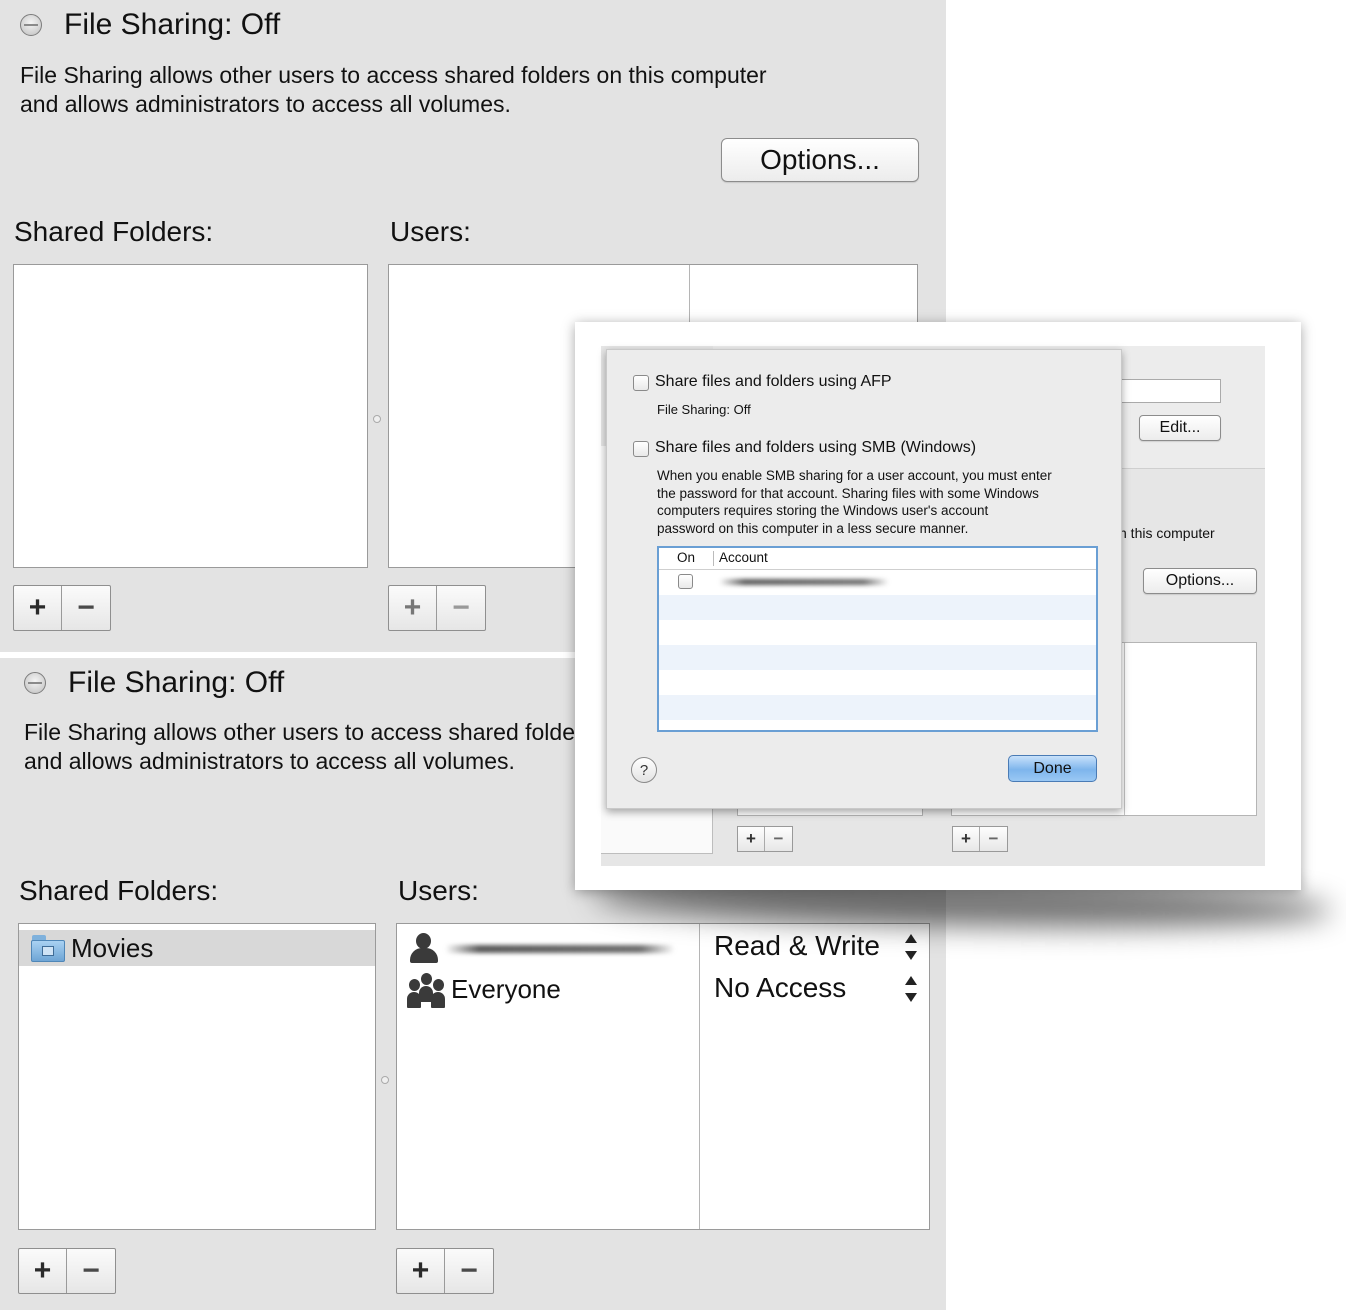 The height and width of the screenshot is (1310, 1346). I want to click on background-description-fragment: n this computer, so click(1167, 533).